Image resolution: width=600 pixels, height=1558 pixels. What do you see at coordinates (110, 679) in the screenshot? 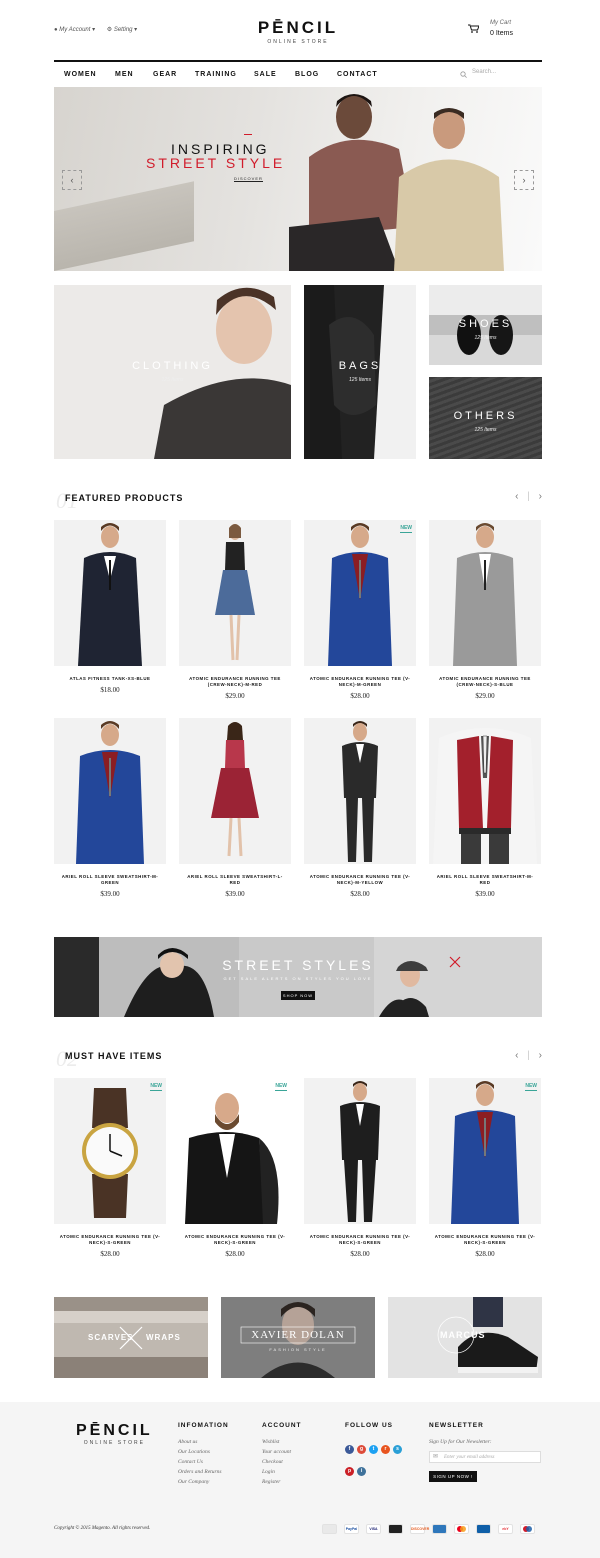
I see `product-name: ATLAS FITNESS TANK-XS-BLUE` at bounding box center [110, 679].